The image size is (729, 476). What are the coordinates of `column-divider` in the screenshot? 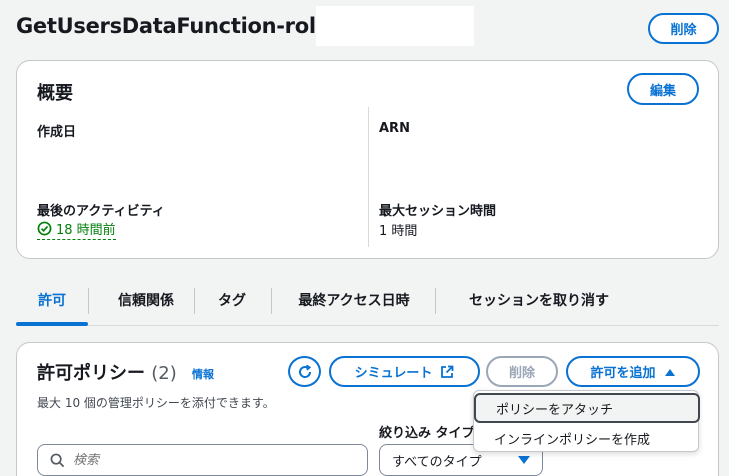 It's located at (368, 177).